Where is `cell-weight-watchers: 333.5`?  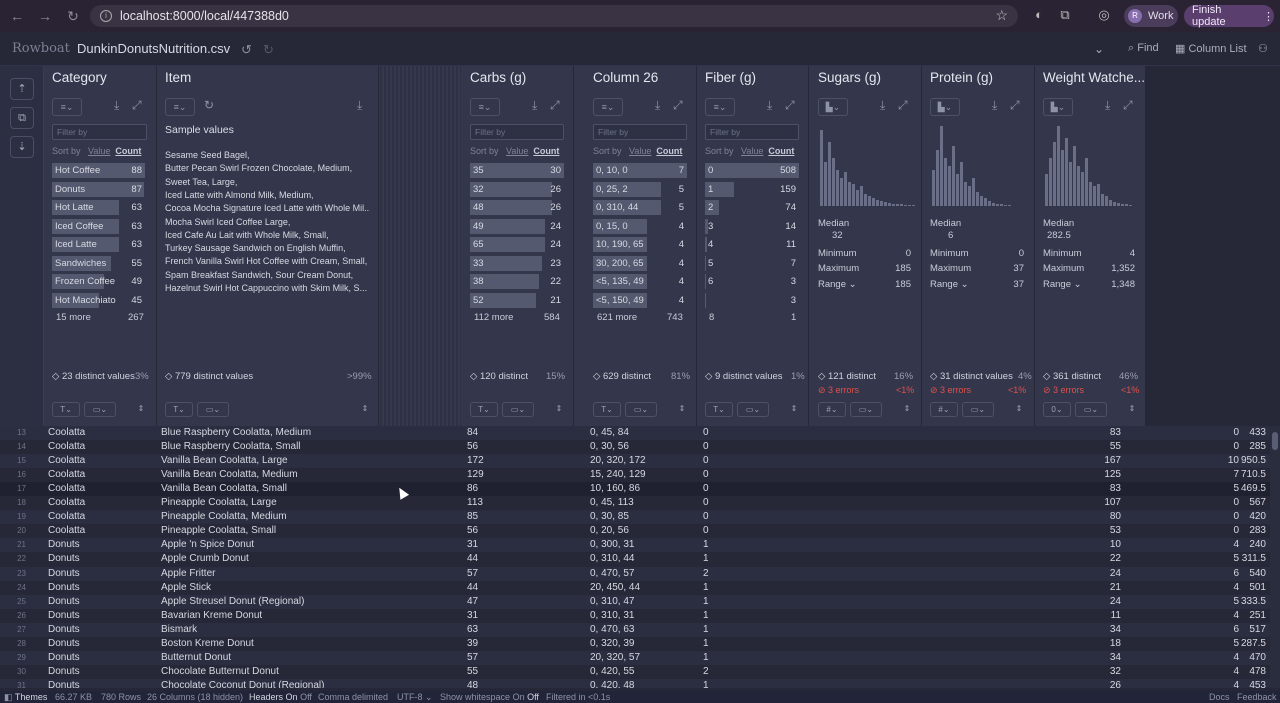 cell-weight-watchers: 333.5 is located at coordinates (1253, 601).